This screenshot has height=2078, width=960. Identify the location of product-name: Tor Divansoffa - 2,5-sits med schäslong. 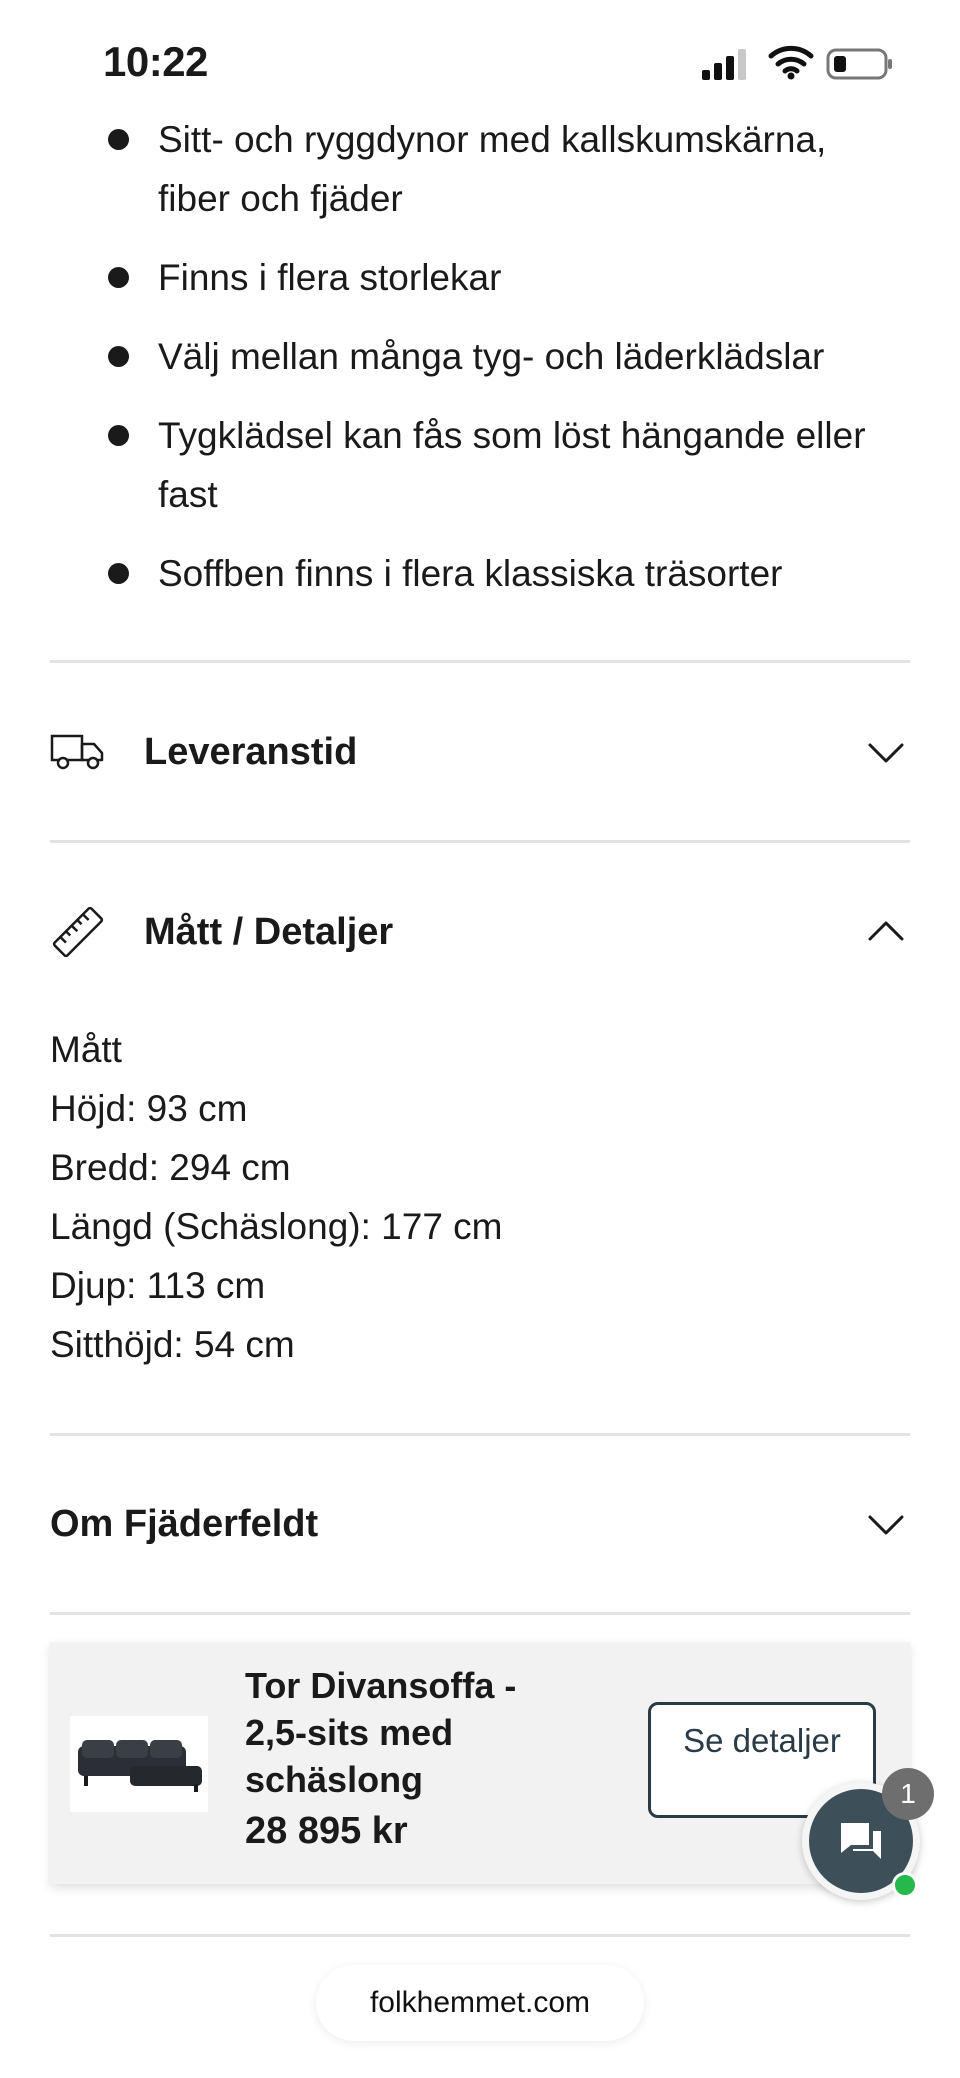
(381, 1732).